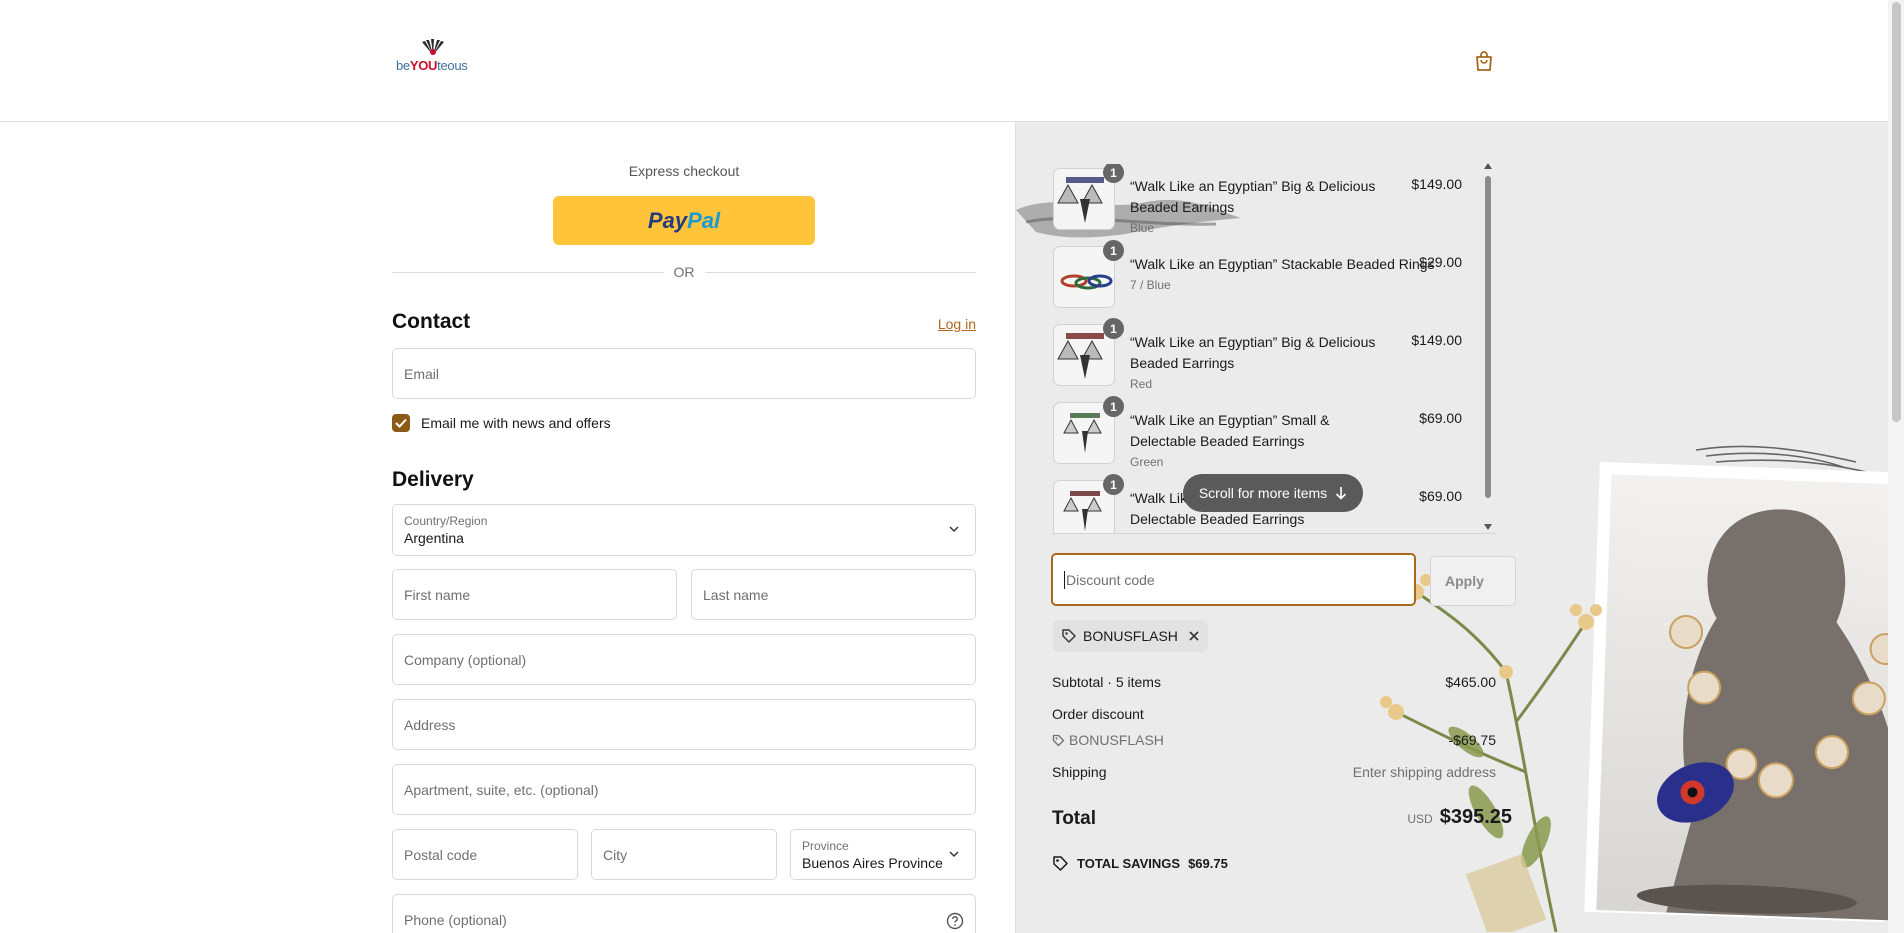 The width and height of the screenshot is (1904, 933). What do you see at coordinates (944, 61) in the screenshot?
I see `header: beYOUteous` at bounding box center [944, 61].